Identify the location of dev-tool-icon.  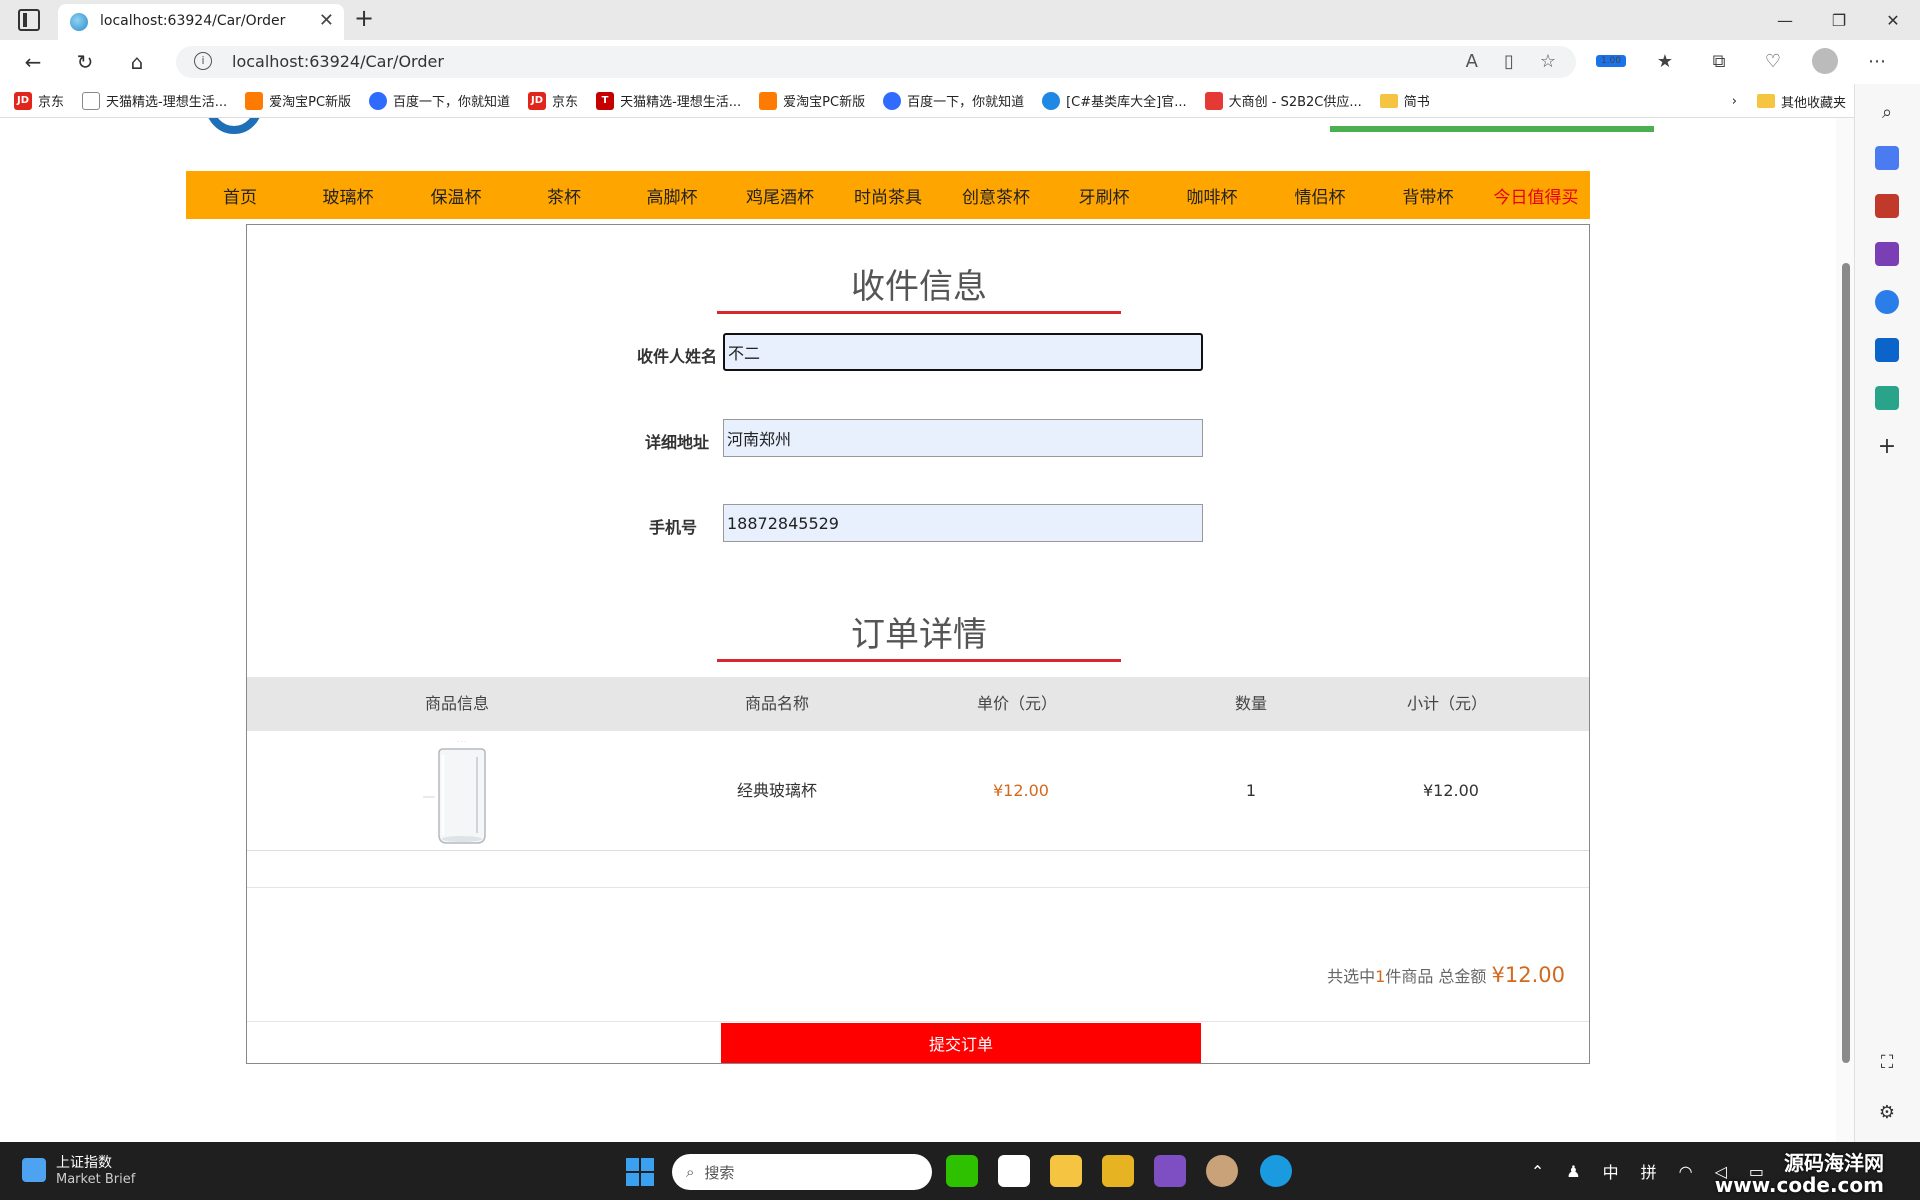
(1118, 1171).